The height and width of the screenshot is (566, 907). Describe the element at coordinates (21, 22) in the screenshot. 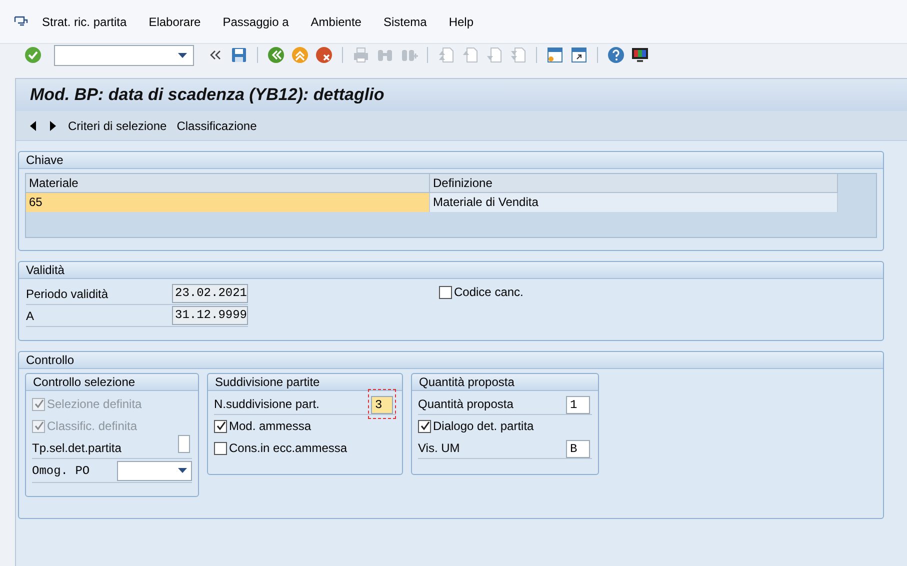

I see `menu-icon` at that location.